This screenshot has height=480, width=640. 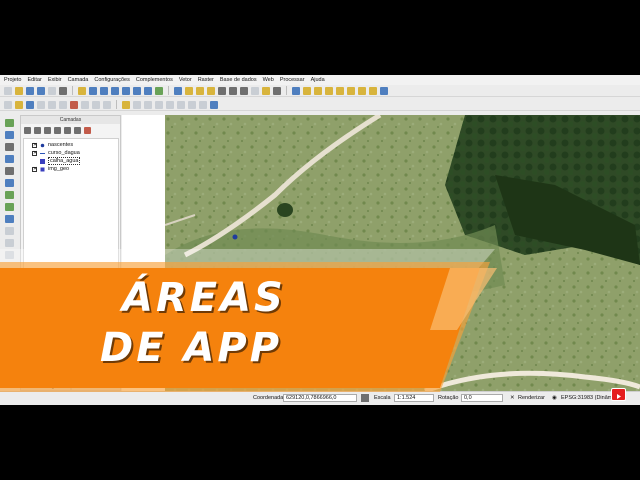 What do you see at coordinates (34, 80) in the screenshot?
I see `menu-editar: Editar` at bounding box center [34, 80].